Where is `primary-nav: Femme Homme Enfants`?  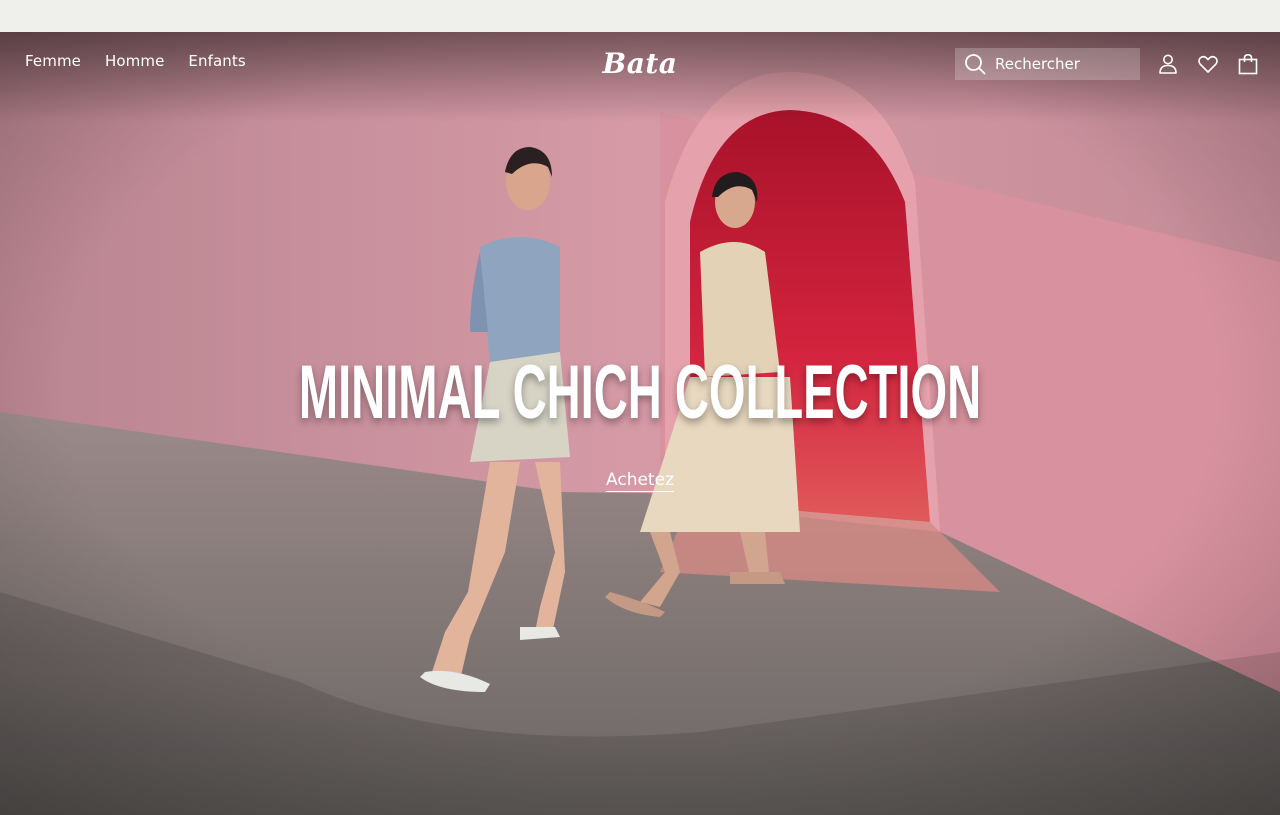 primary-nav: Femme Homme Enfants is located at coordinates (135, 61).